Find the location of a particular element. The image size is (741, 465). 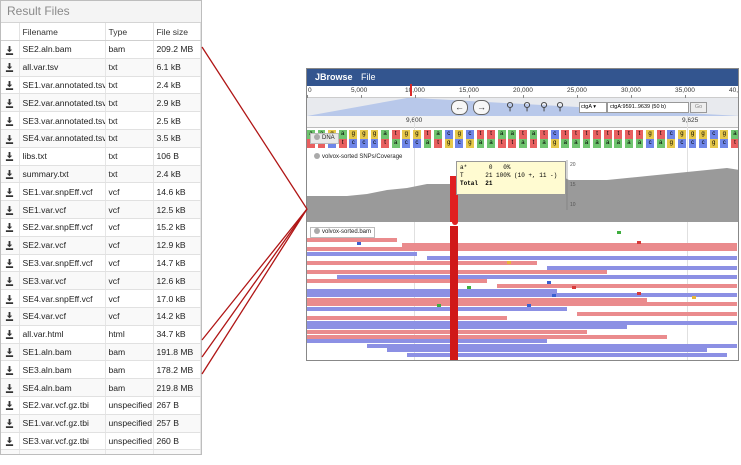

file-name: SE1.var.snpEff.vcf is located at coordinates (62, 192).